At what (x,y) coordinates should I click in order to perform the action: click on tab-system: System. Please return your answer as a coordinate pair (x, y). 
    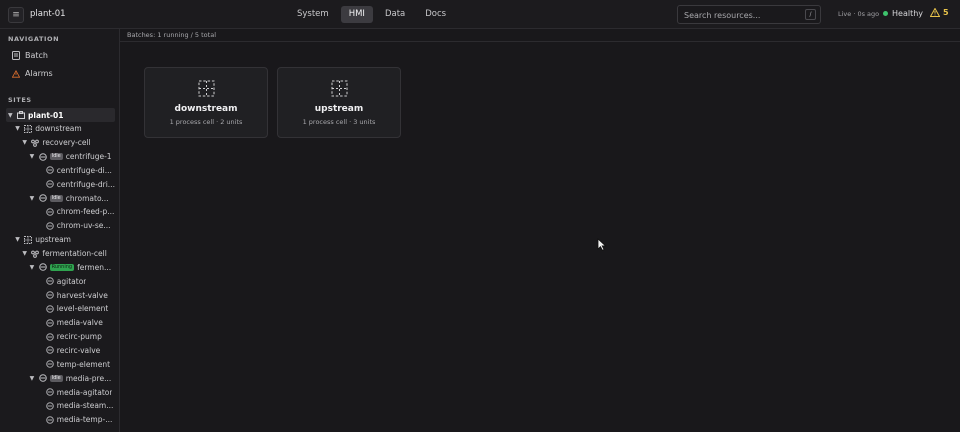
    Looking at the image, I should click on (313, 14).